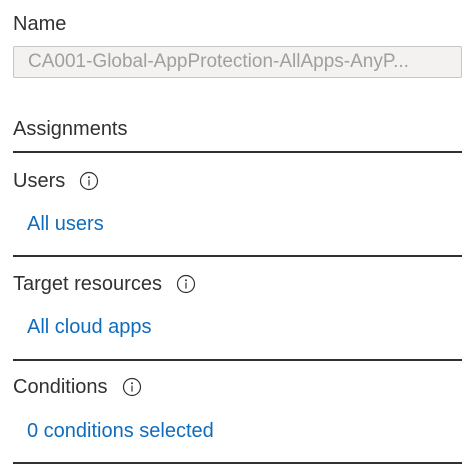 The height and width of the screenshot is (475, 474). Describe the element at coordinates (40, 24) in the screenshot. I see `name-label: Name` at that location.